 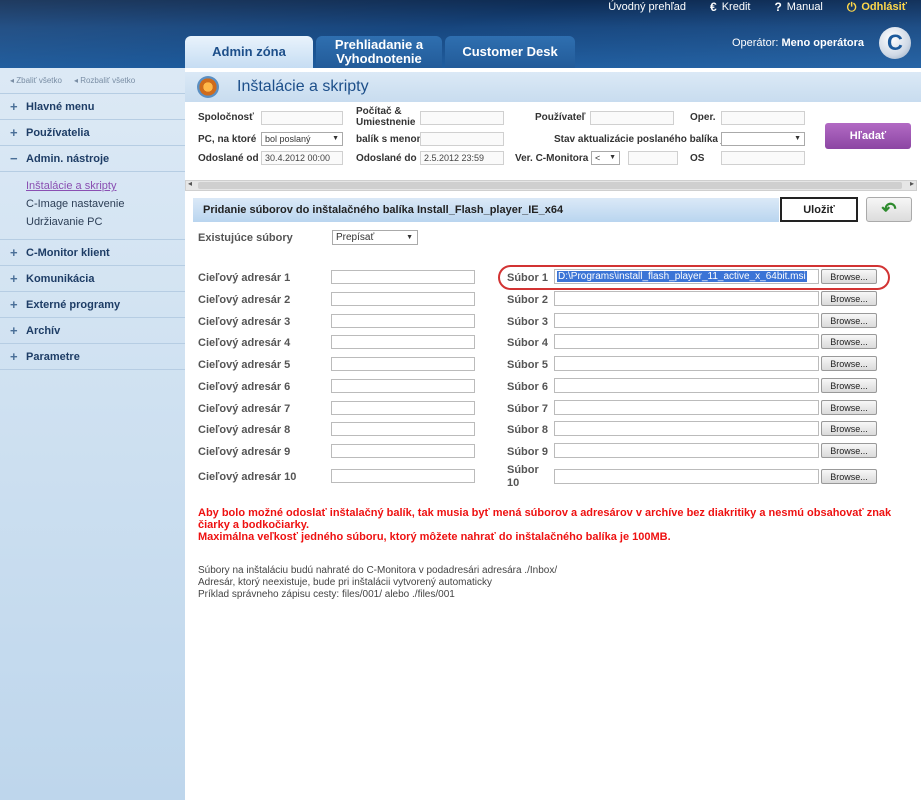 I want to click on sent-to-input: 2.5.2012 23:59, so click(x=462, y=158).